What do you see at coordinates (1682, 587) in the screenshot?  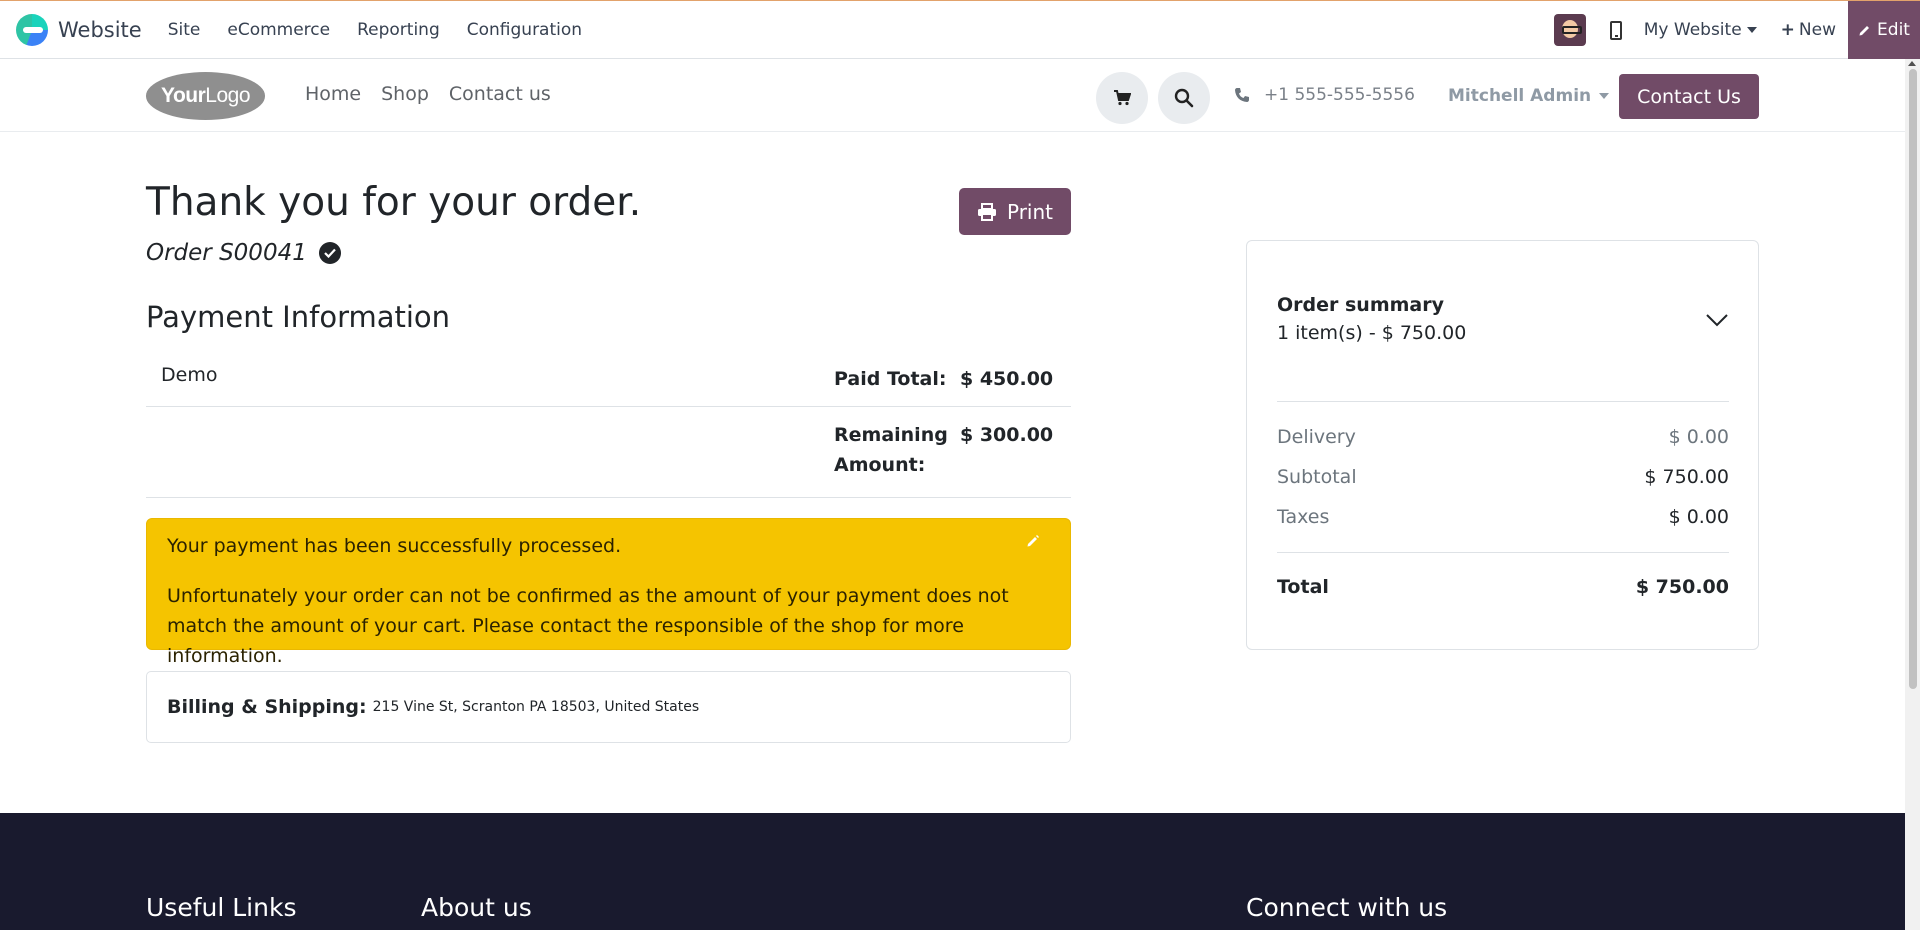 I see `summary-total-value: $ 750.00` at bounding box center [1682, 587].